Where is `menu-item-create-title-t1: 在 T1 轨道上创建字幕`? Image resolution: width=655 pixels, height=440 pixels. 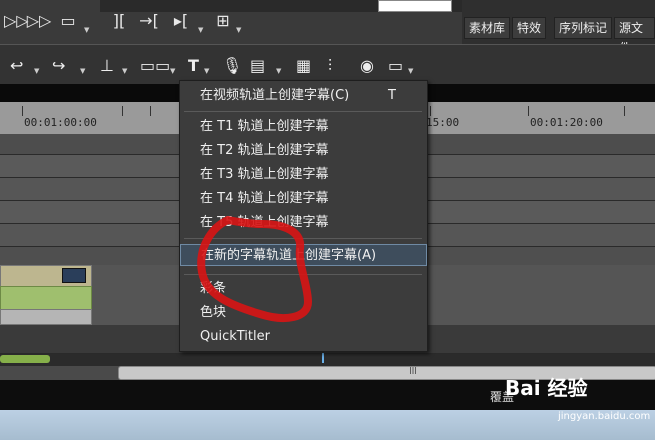 menu-item-create-title-t1: 在 T1 轨道上创建字幕 is located at coordinates (303, 127).